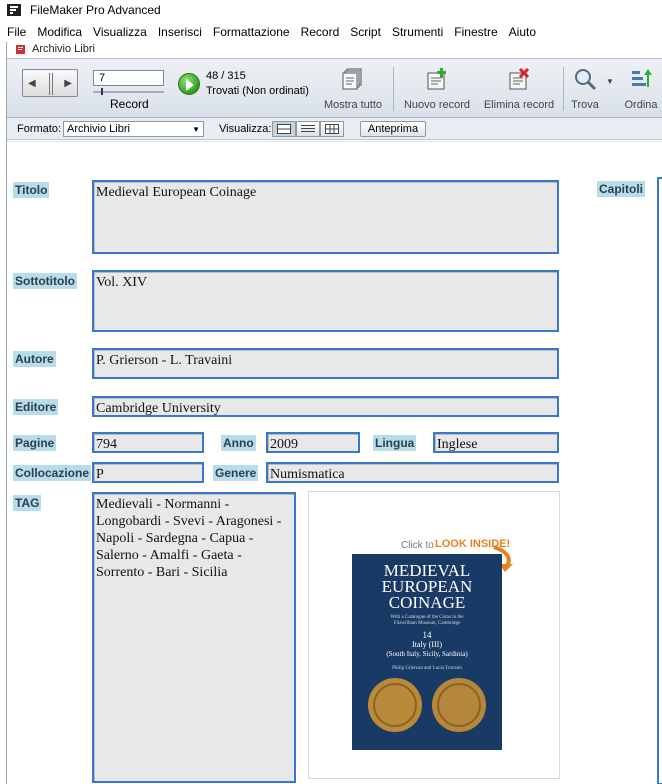 This screenshot has height=784, width=662. I want to click on lingua-field: Inglese, so click(496, 442).